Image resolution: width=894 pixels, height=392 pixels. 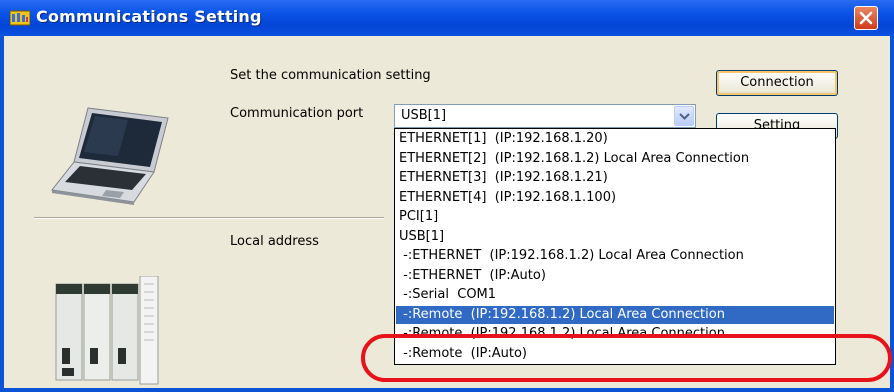 I want to click on communication-port-label: Communication port, so click(x=297, y=113).